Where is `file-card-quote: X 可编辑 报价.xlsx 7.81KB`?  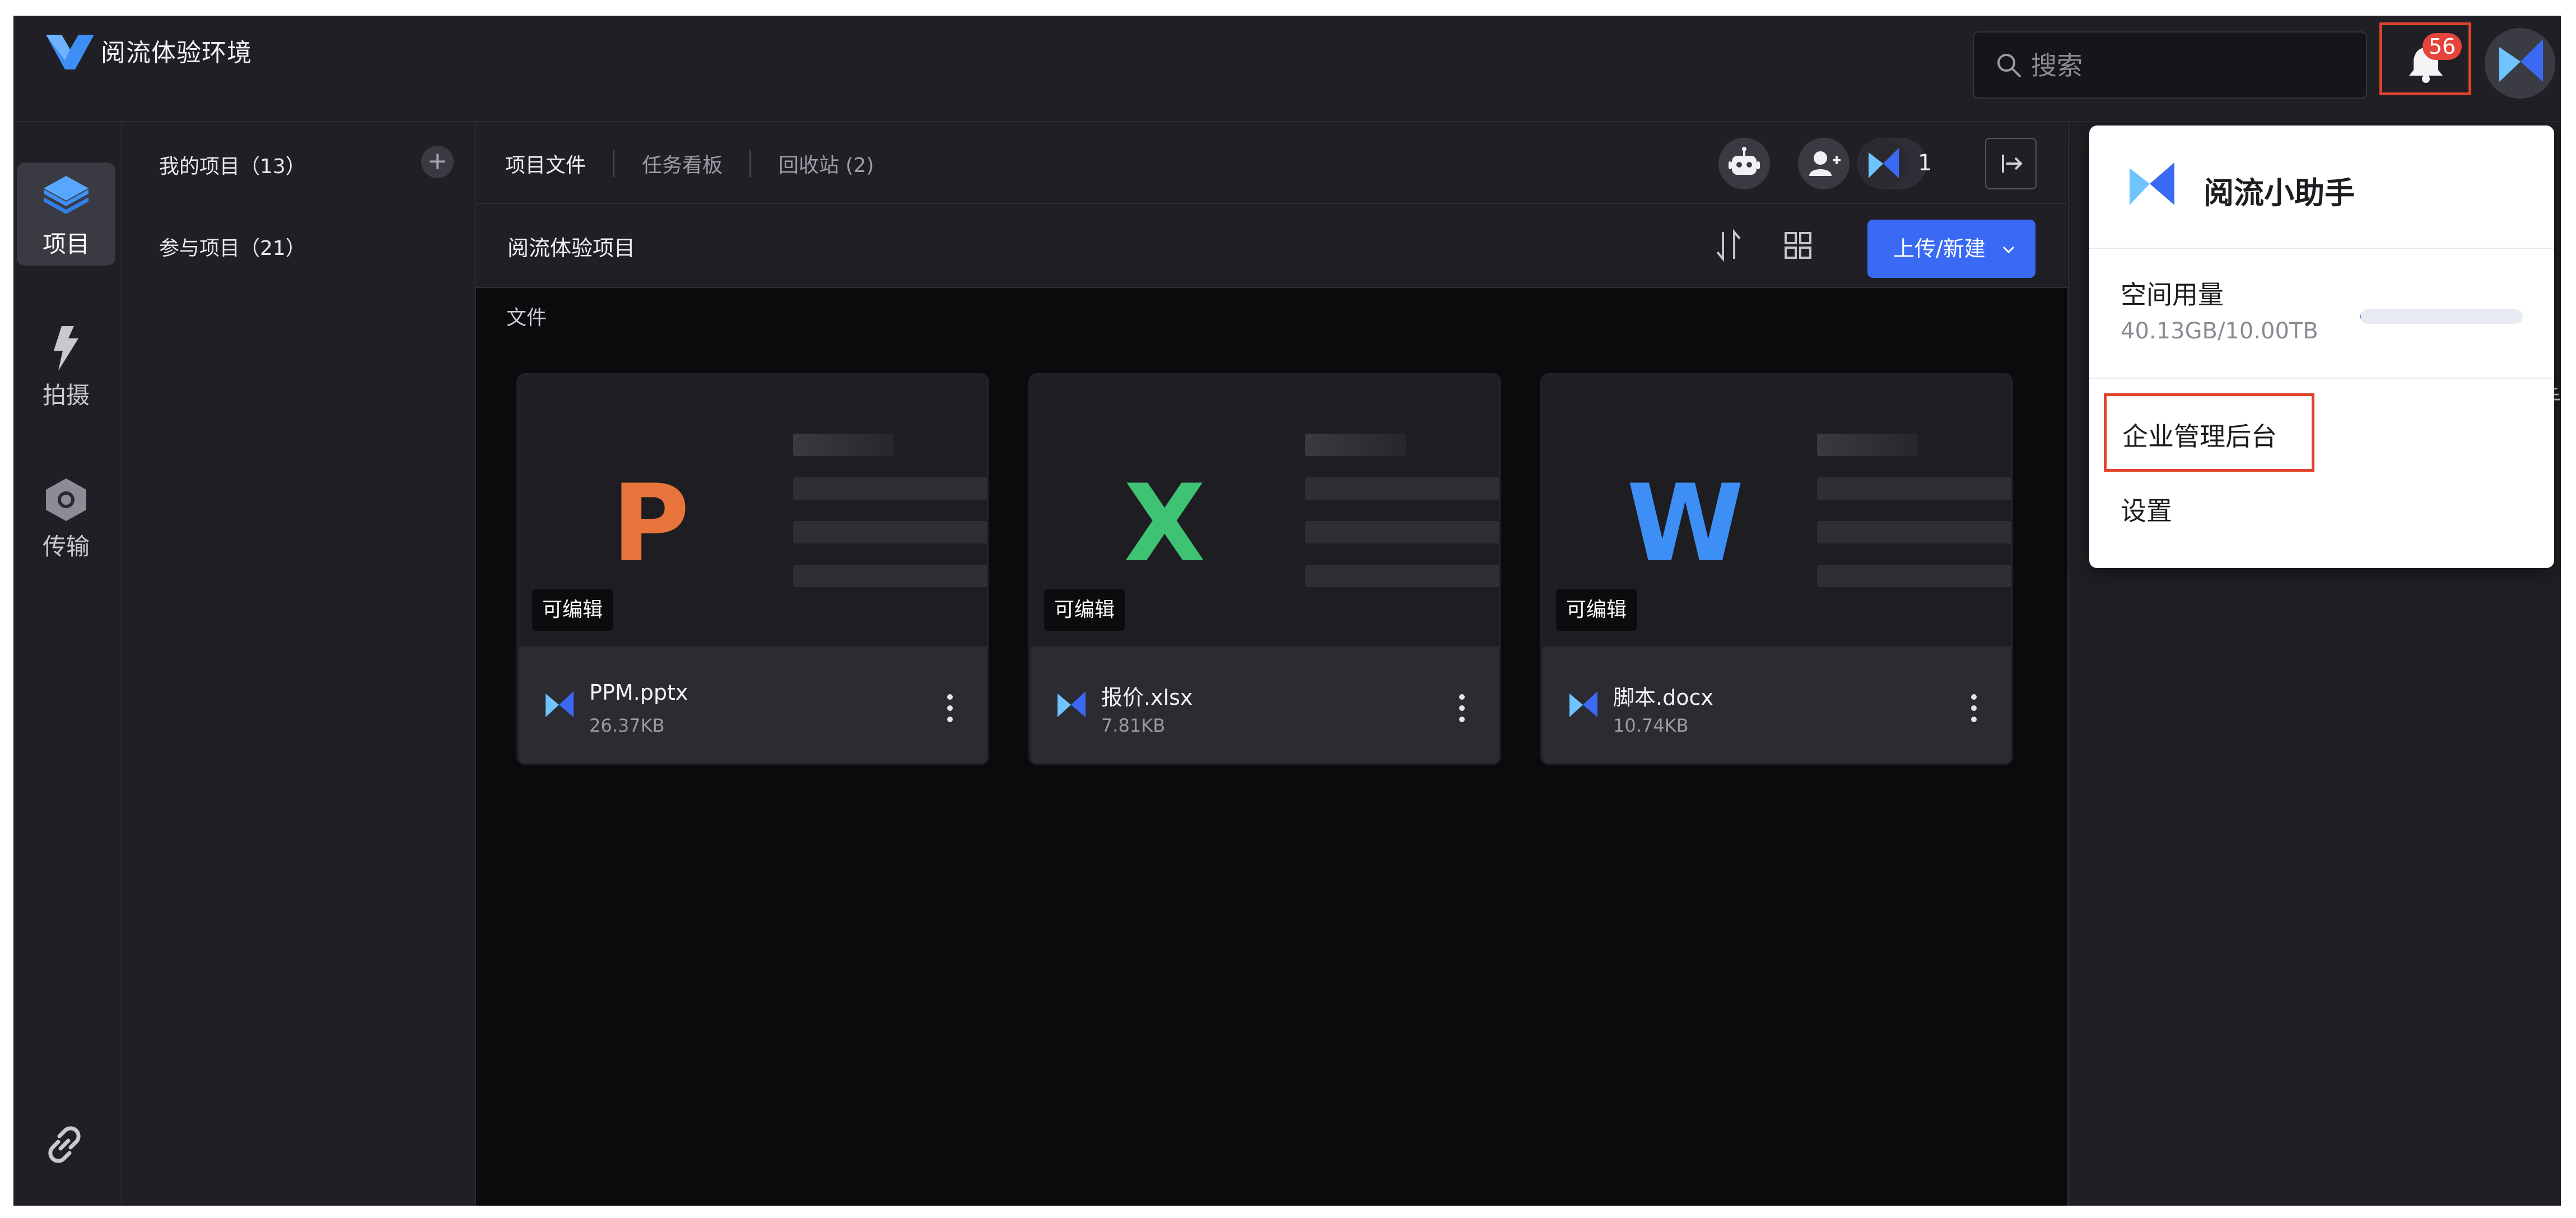
file-card-quote: X 可编辑 报价.xlsx 7.81KB is located at coordinates (1264, 569).